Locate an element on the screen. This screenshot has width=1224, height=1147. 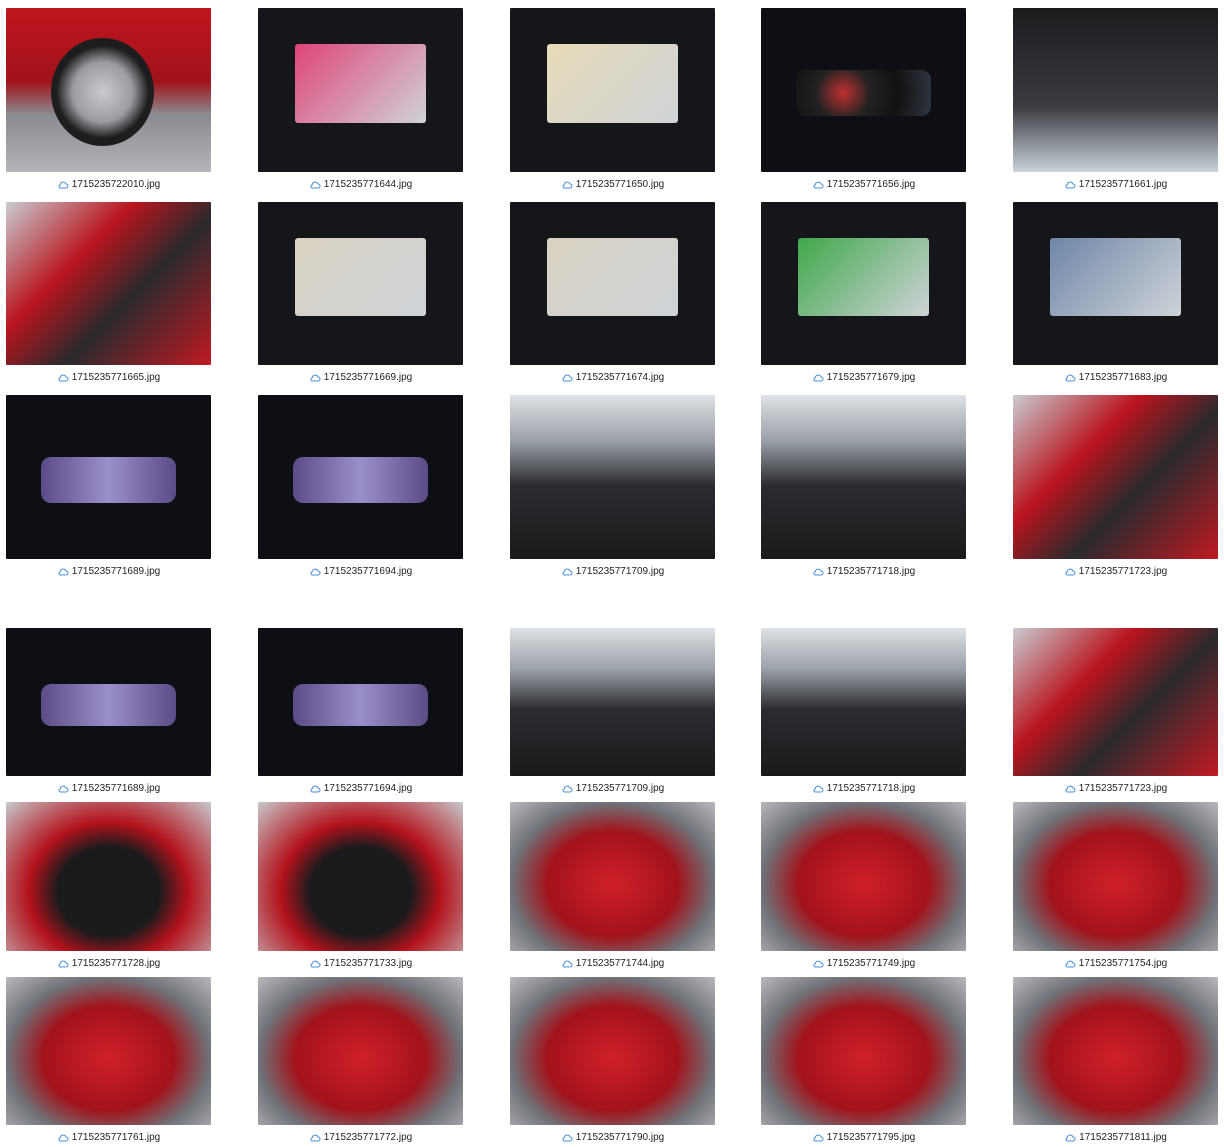
thumbnail-caption: 1715235771744.jpg is located at coordinates (612, 963).